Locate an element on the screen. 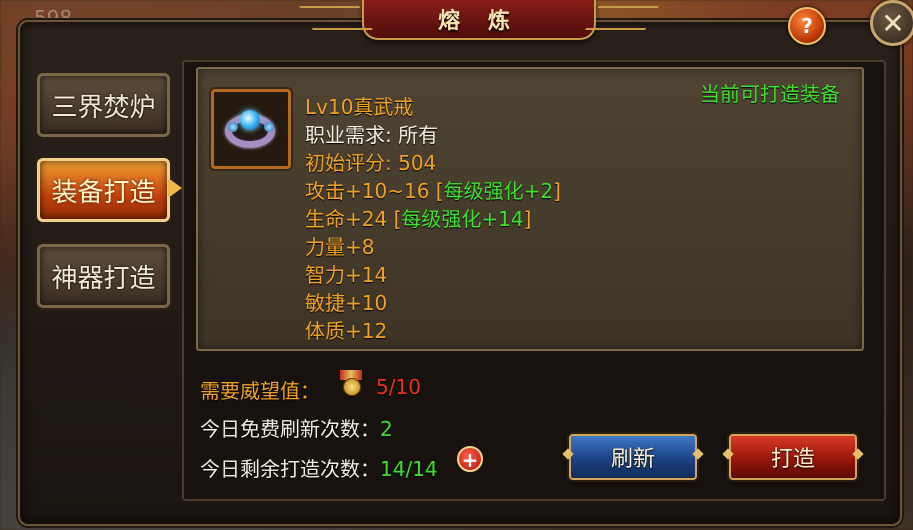  help-button: ? is located at coordinates (807, 26).